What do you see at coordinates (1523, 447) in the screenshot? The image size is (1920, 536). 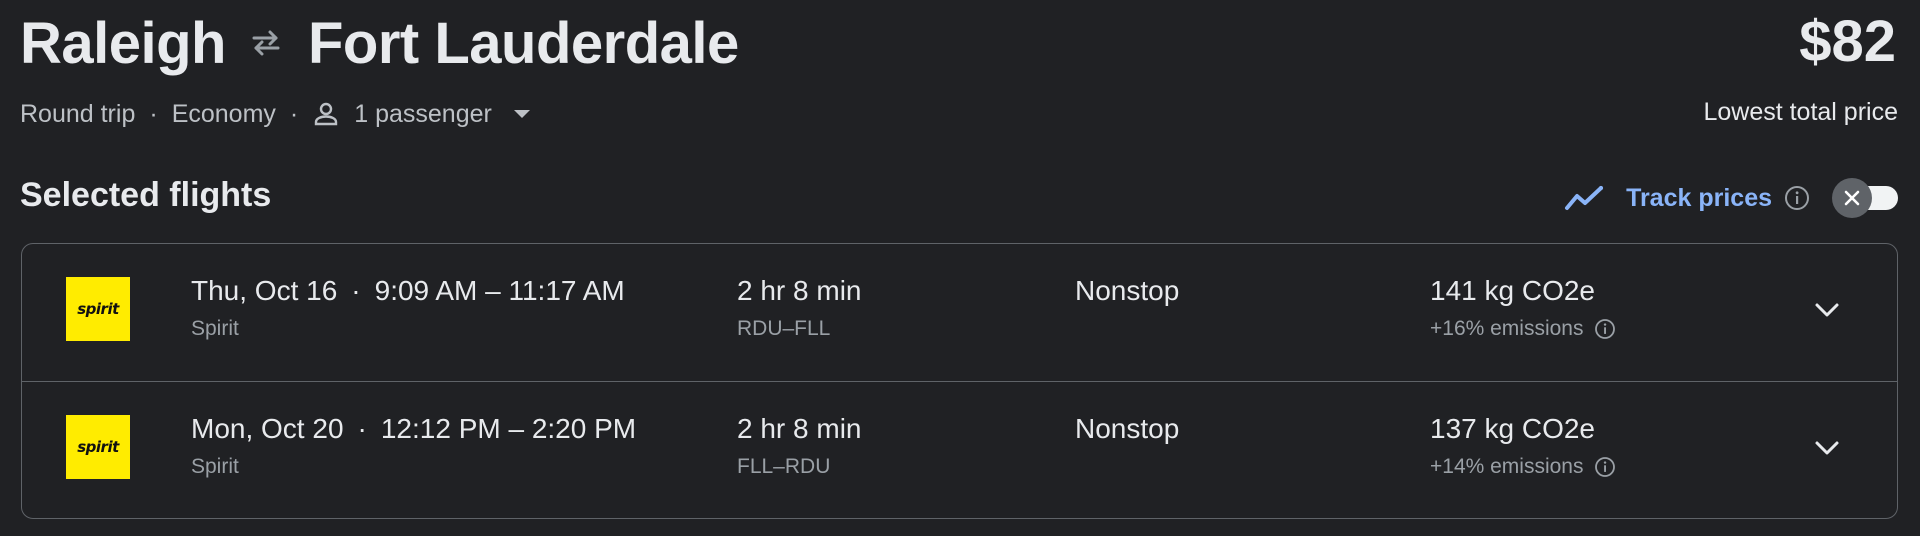 I see `flight-emissions: 137 kg CO2e +14% emissions` at bounding box center [1523, 447].